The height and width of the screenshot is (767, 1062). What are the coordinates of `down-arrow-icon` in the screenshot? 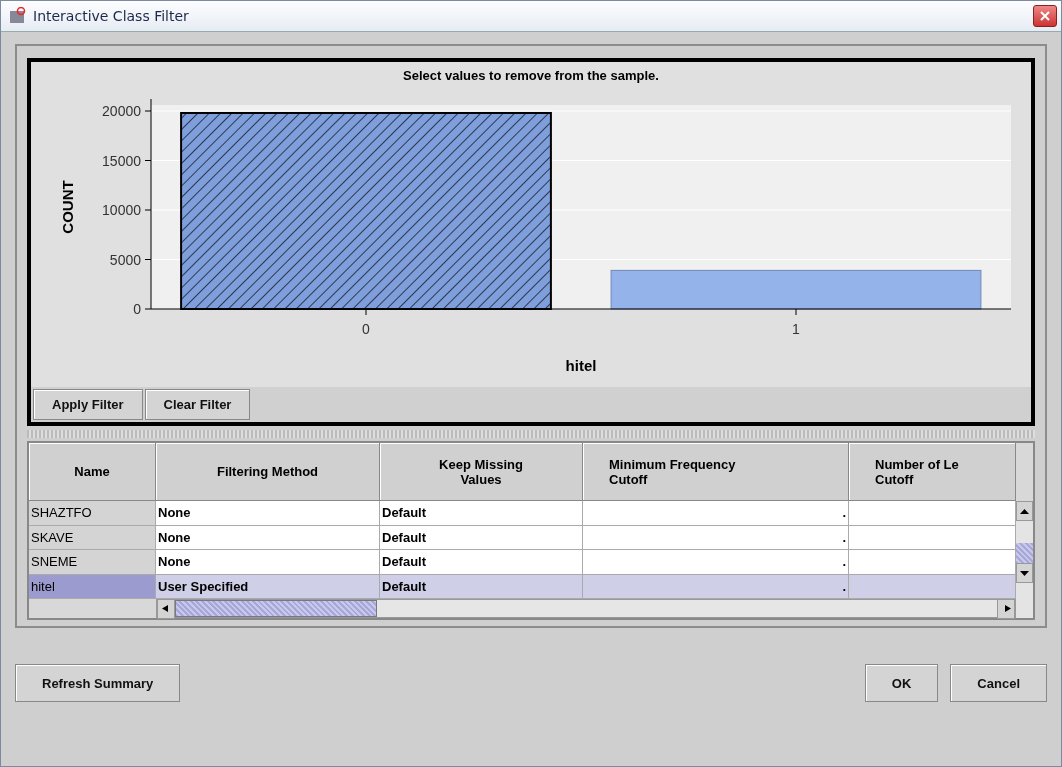 It's located at (1024, 573).